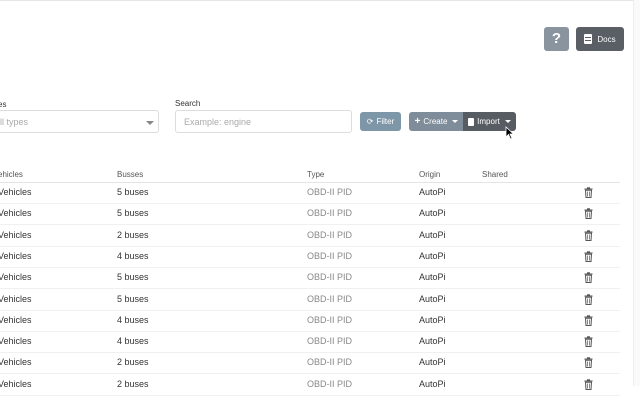 The height and width of the screenshot is (396, 640). I want to click on column-header-type: Type, so click(315, 174).